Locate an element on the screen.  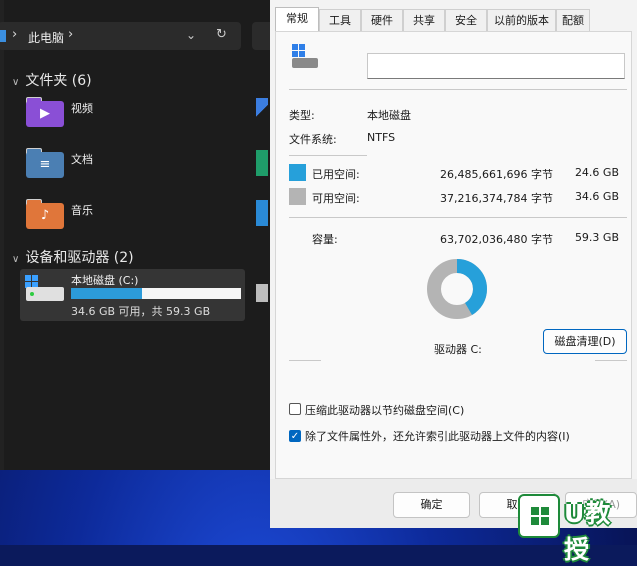
this-pc-icon is located at coordinates (3, 36).